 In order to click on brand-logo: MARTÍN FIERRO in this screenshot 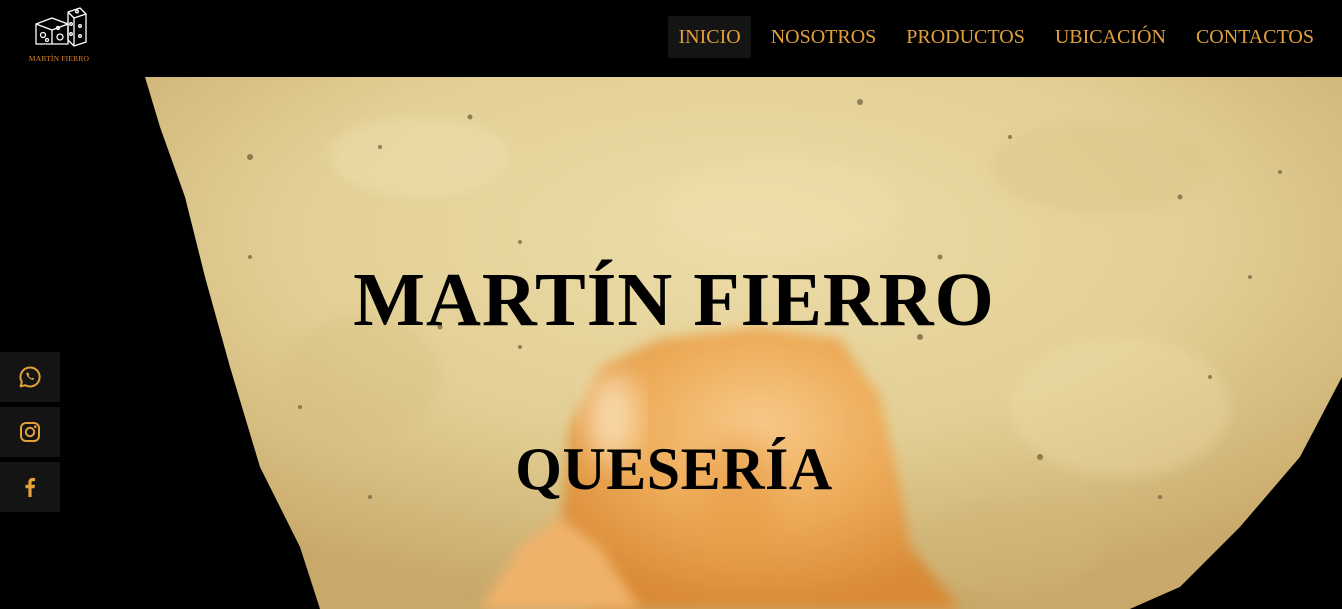, I will do `click(59, 35)`.